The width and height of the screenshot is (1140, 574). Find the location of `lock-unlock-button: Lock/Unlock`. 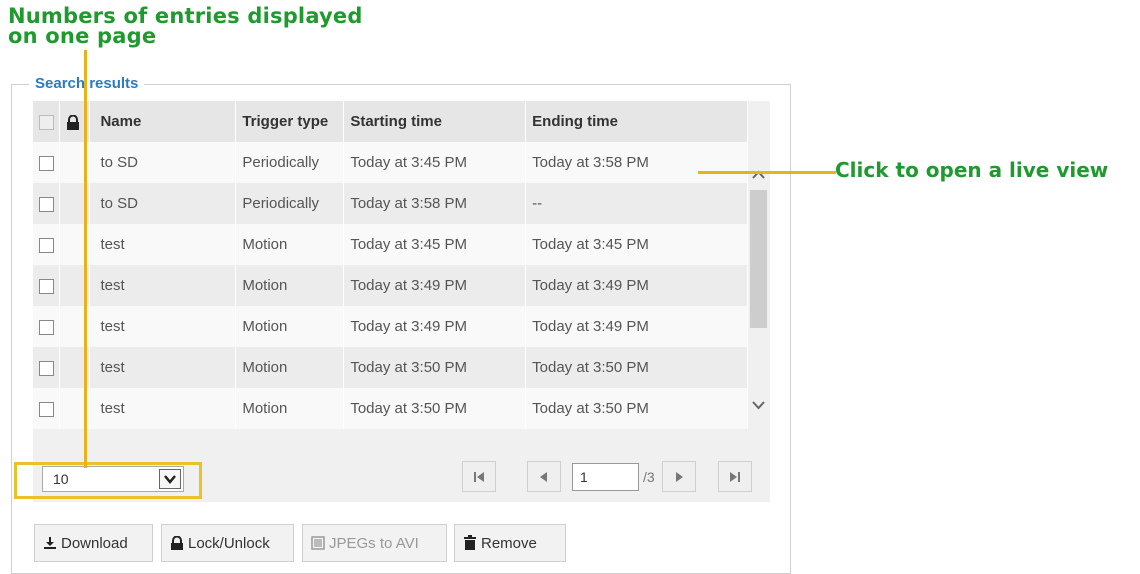

lock-unlock-button: Lock/Unlock is located at coordinates (227, 543).